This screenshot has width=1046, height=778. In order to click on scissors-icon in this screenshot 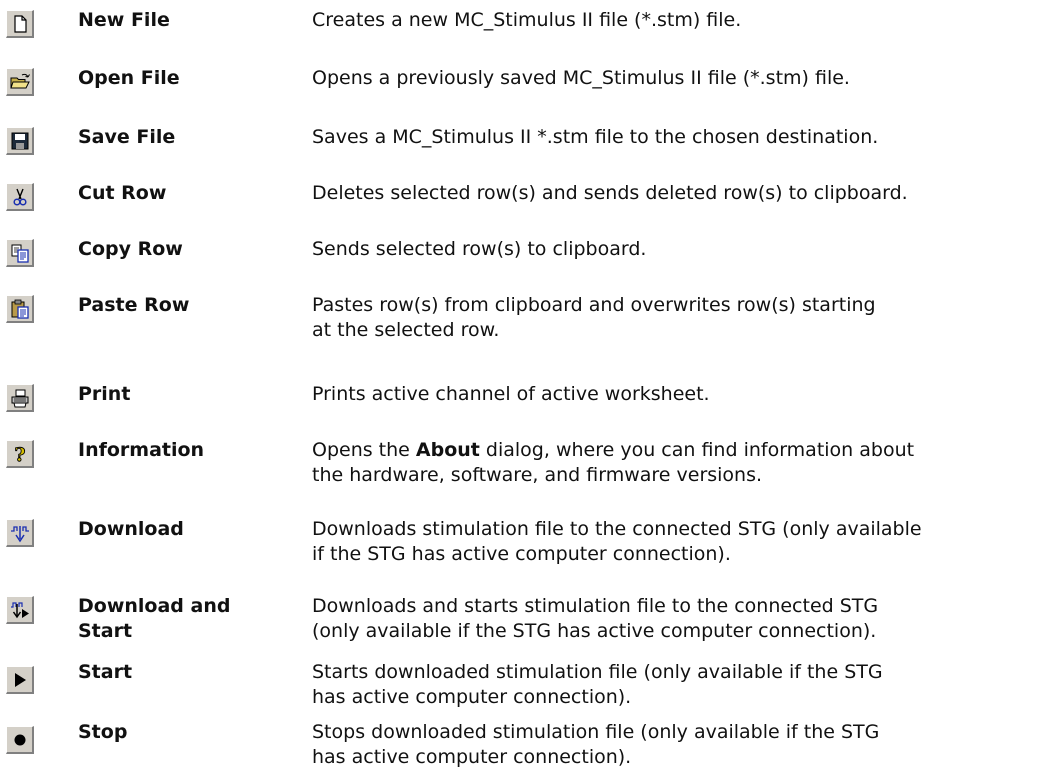, I will do `click(20, 197)`.